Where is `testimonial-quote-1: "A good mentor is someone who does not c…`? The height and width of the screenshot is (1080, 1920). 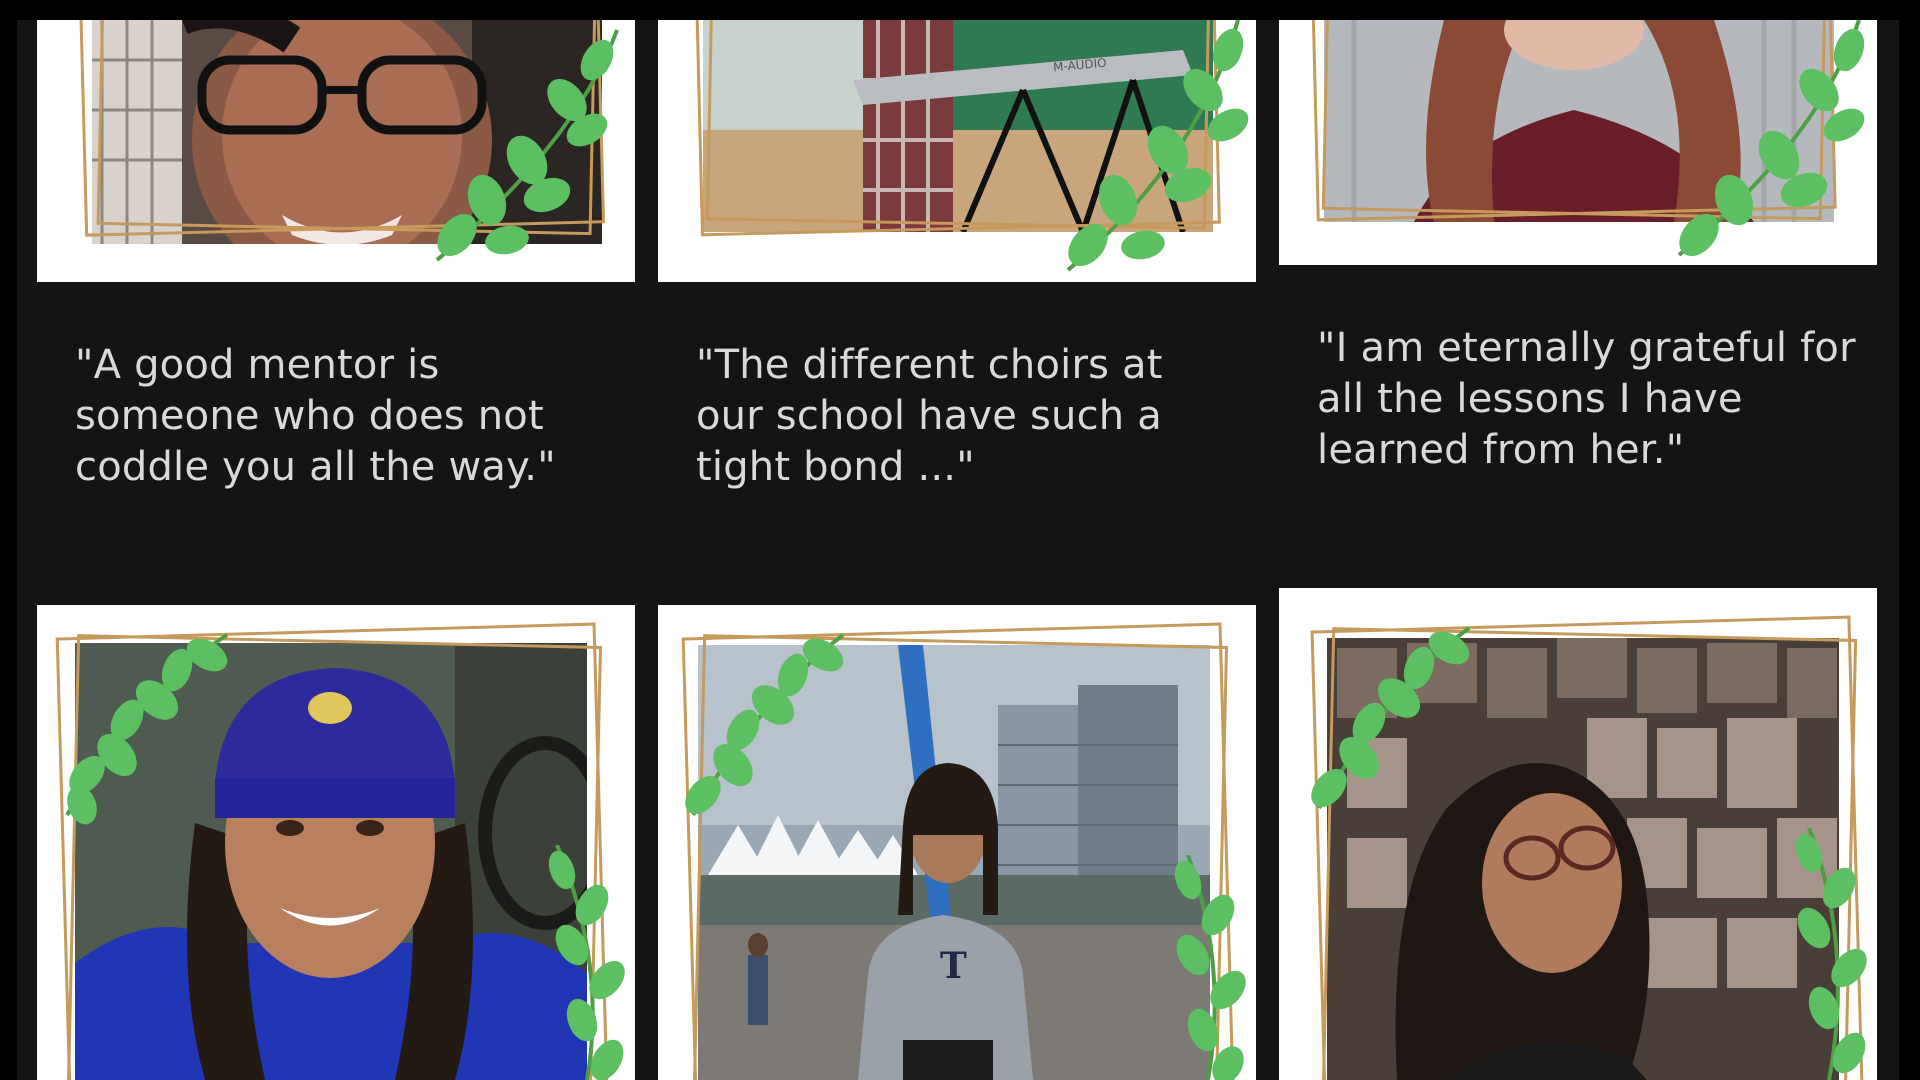
testimonial-quote-1: "A good mentor is someone who does not c… is located at coordinates (315, 416).